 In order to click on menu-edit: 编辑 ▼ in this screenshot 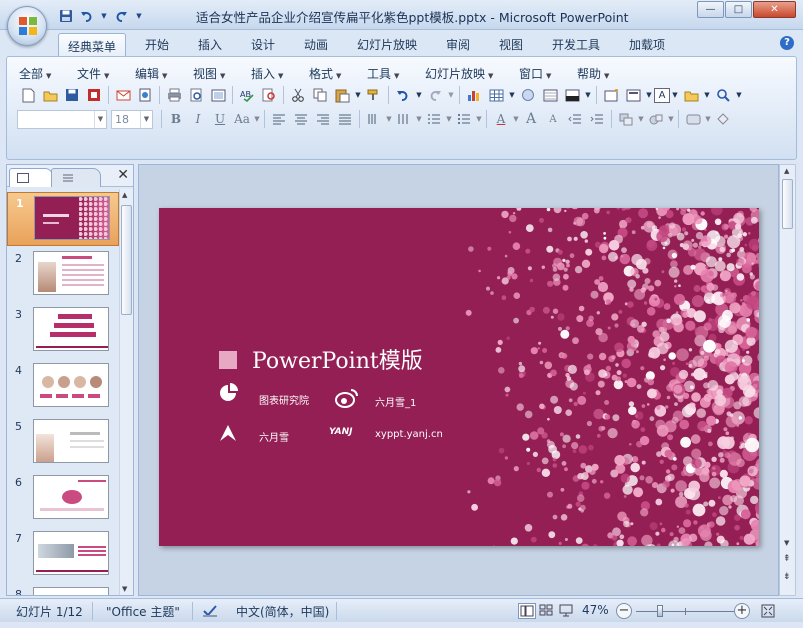, I will do `click(151, 73)`.